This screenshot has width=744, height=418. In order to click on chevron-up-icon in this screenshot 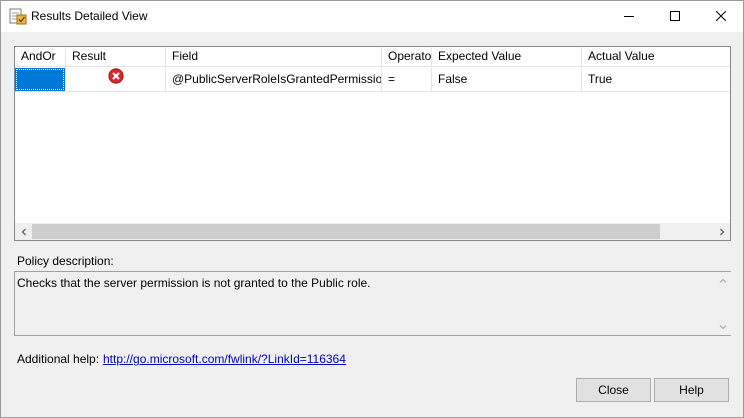, I will do `click(723, 281)`.